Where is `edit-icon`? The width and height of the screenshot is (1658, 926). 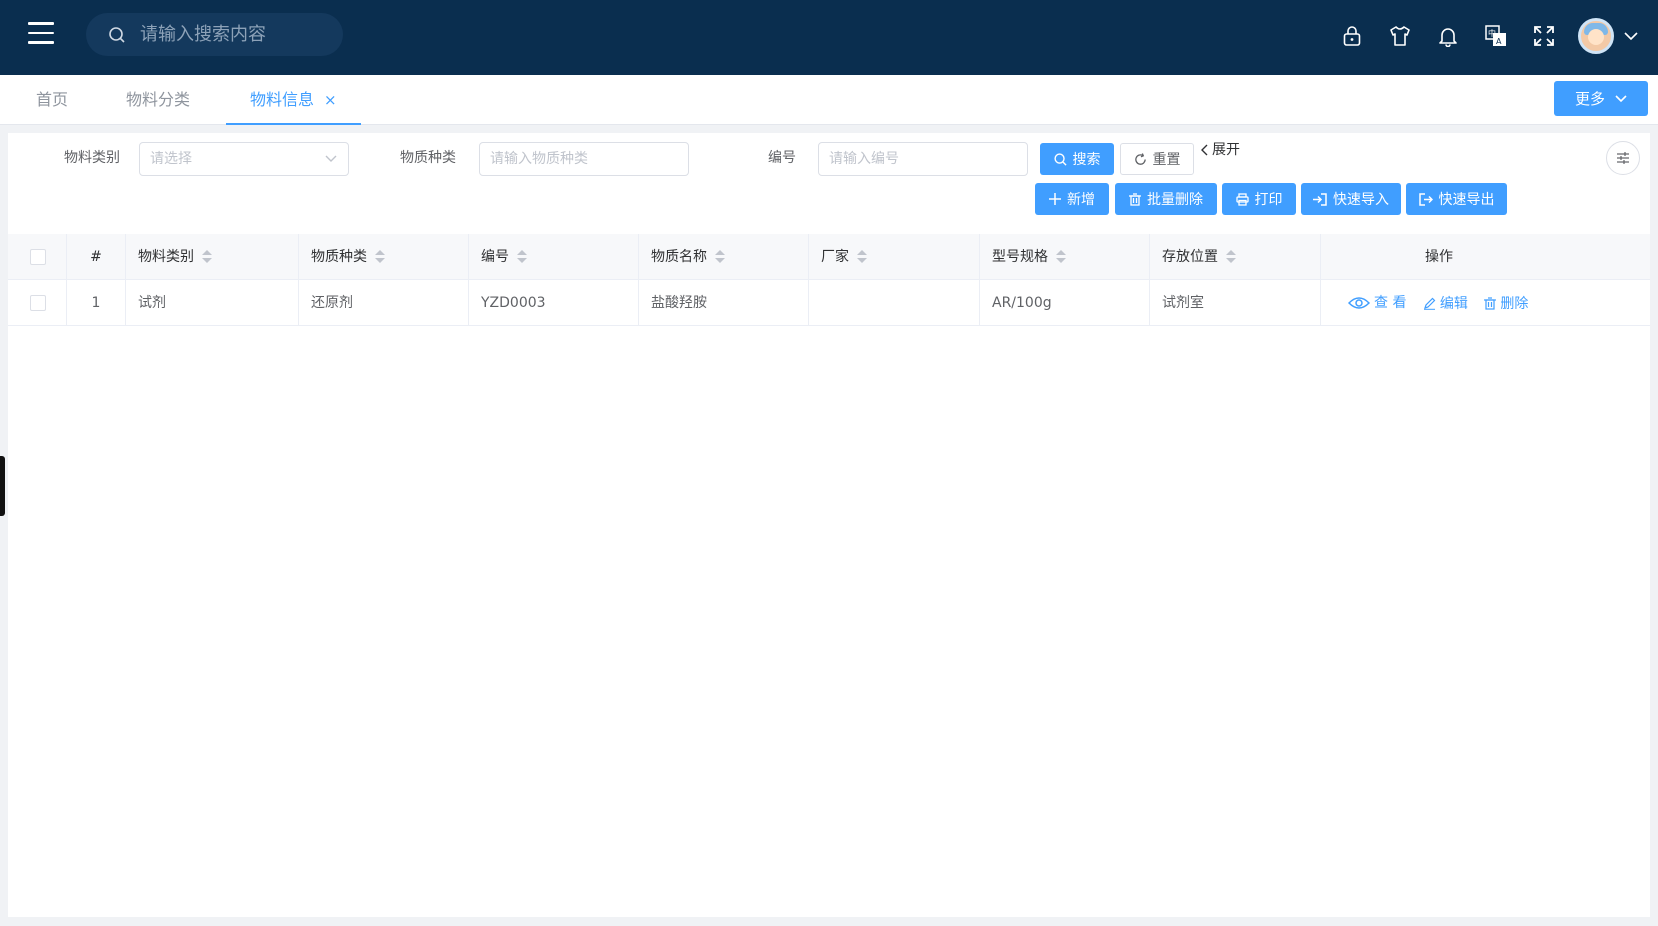 edit-icon is located at coordinates (1429, 303).